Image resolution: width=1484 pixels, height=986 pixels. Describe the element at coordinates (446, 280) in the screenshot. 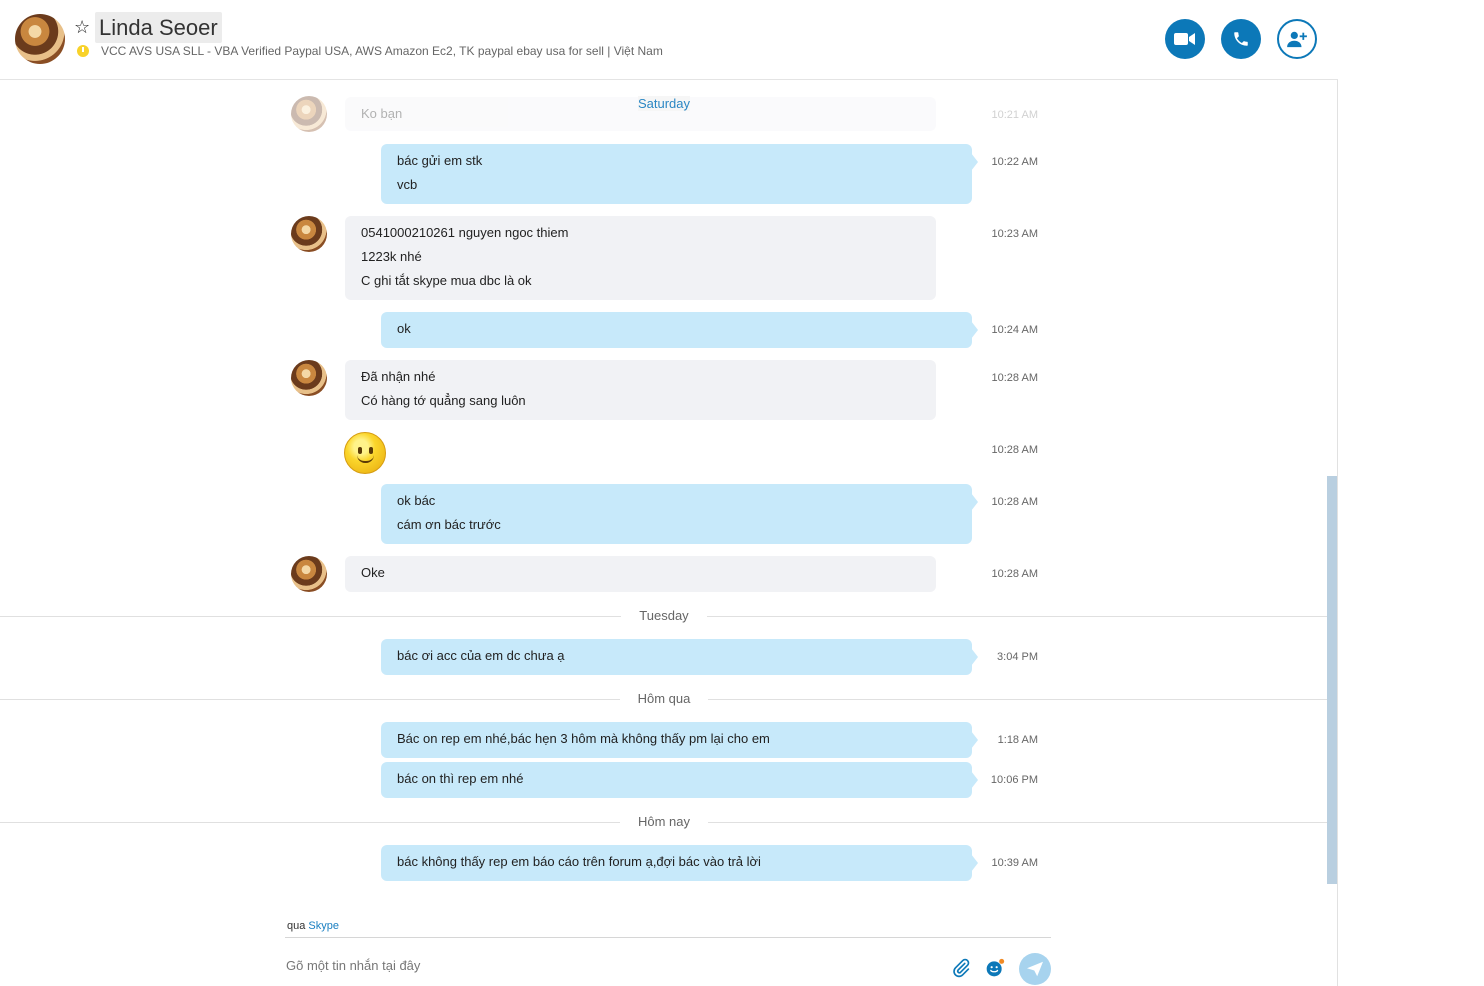

I see `message-text: C ghi tắt skype mua dbc là ok` at that location.